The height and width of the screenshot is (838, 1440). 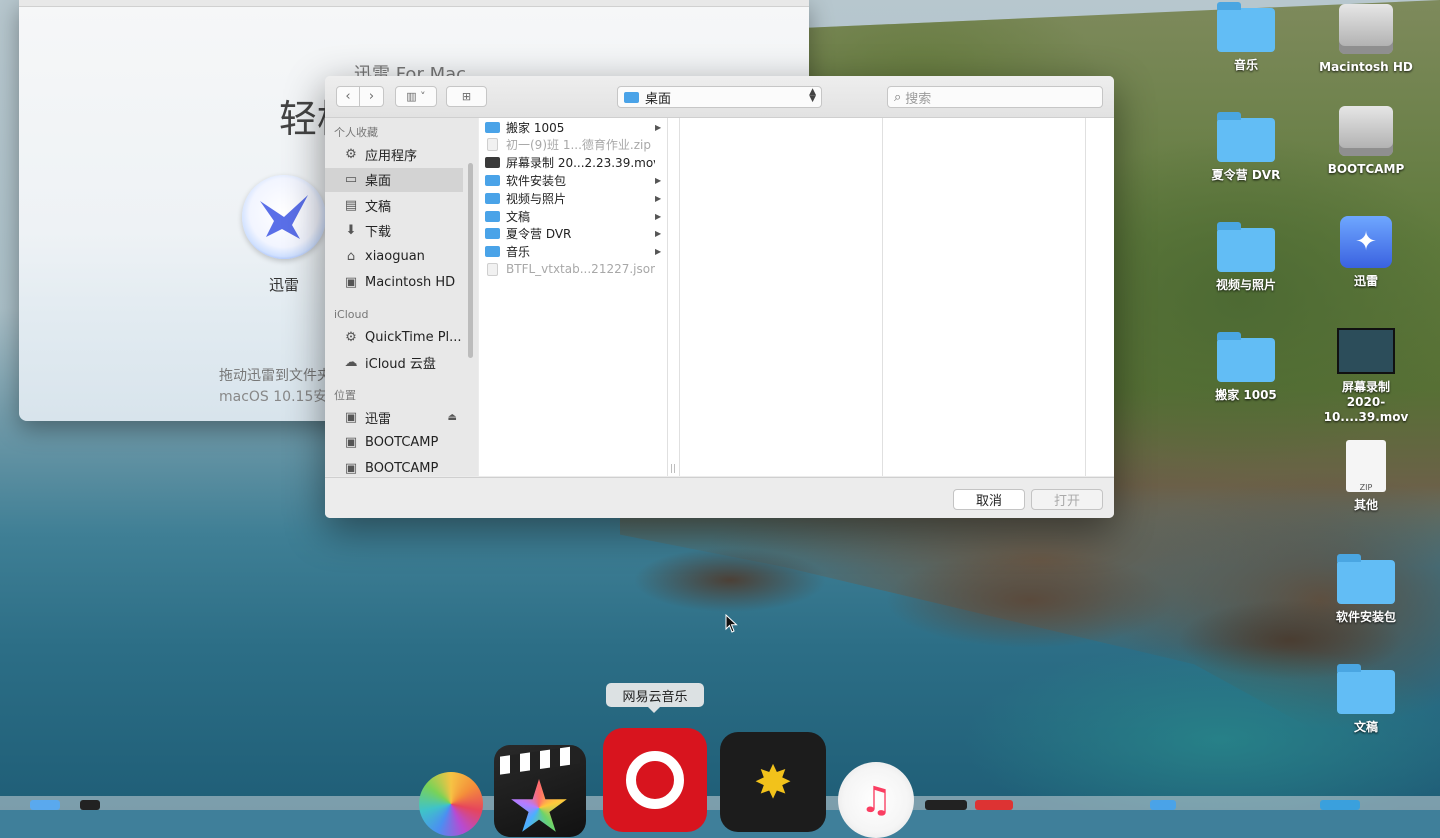 What do you see at coordinates (536, 198) in the screenshot?
I see `file-name: 视频与照片` at bounding box center [536, 198].